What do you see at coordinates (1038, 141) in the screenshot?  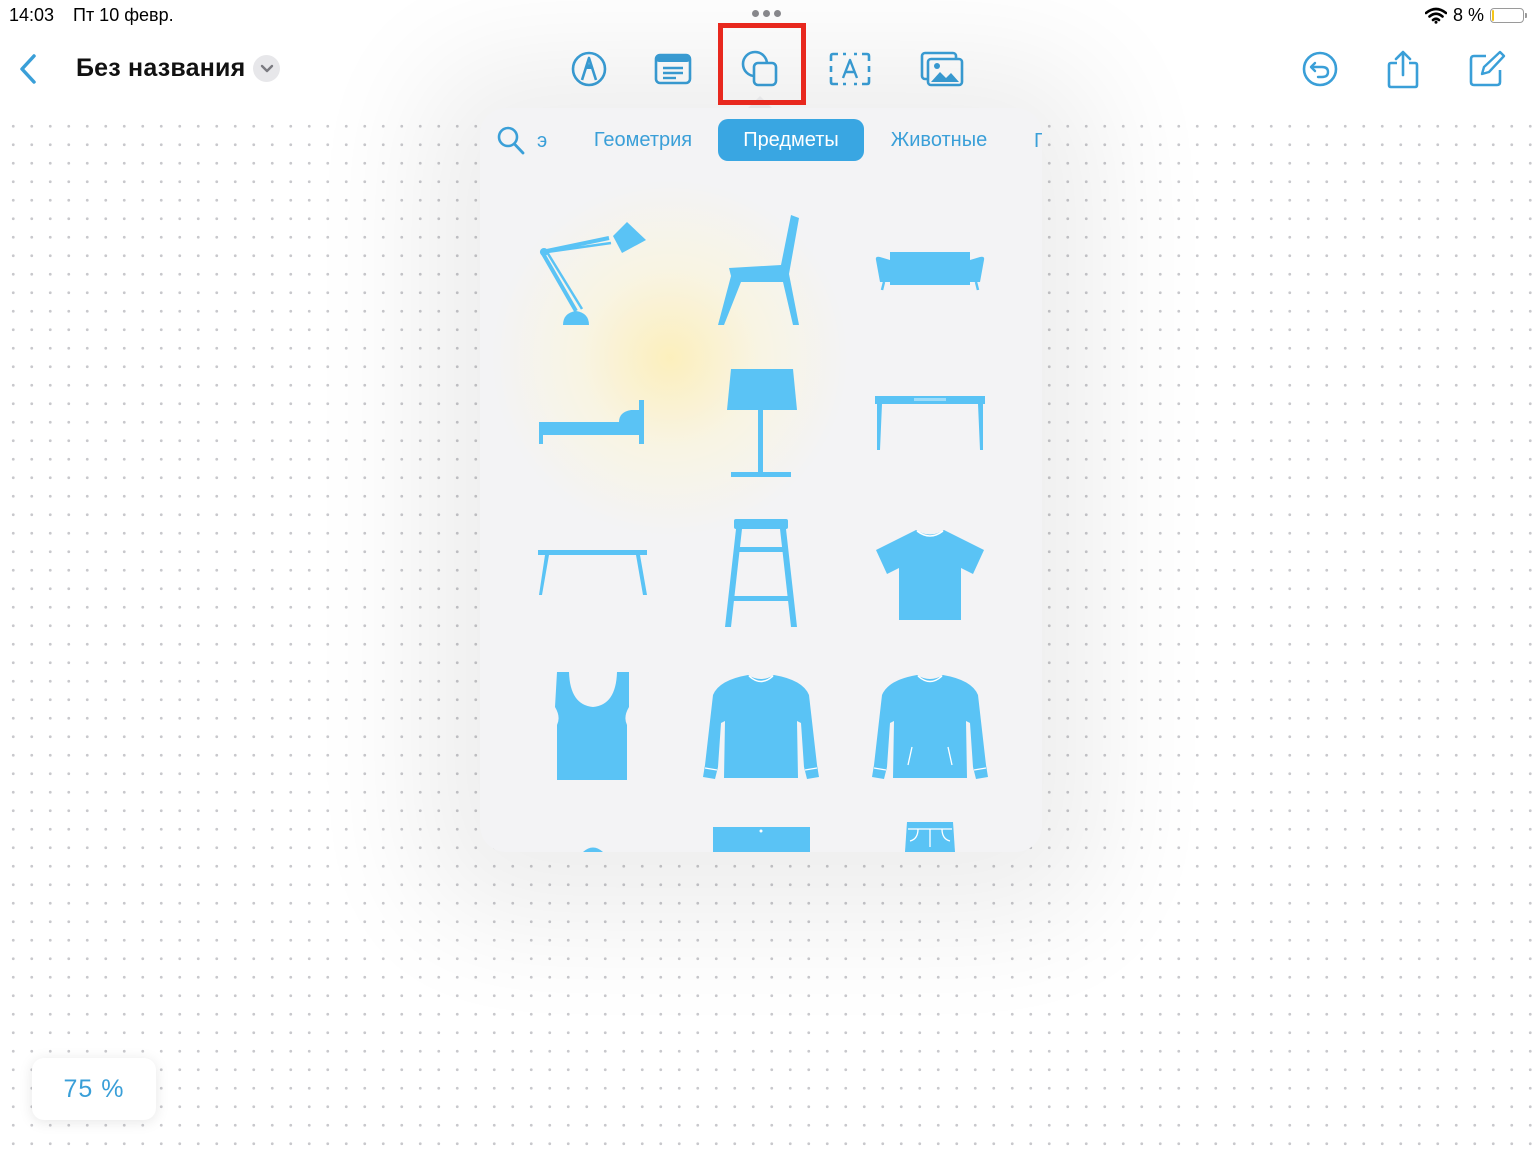 I see `tab-partial-right: Г` at bounding box center [1038, 141].